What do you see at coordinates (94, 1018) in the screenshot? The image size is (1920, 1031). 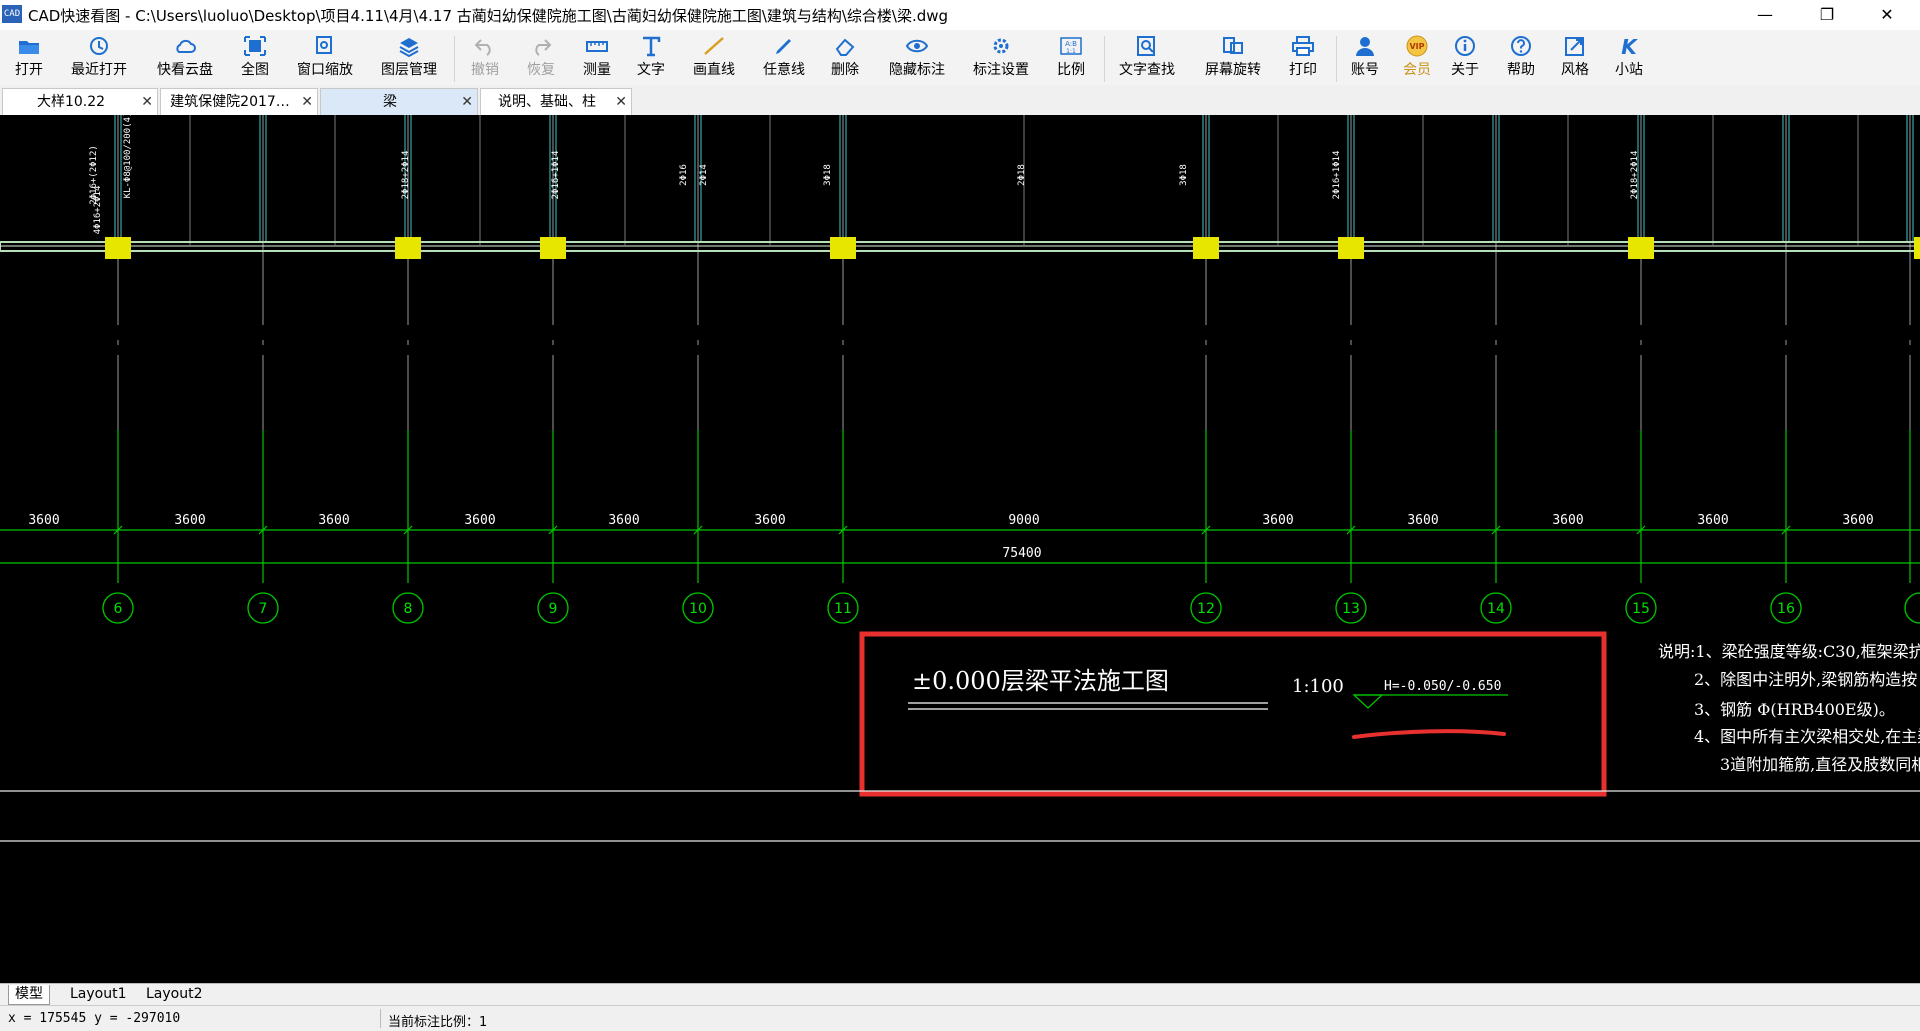 I see `cursor-coordinates: x = 175545 y = -297010` at bounding box center [94, 1018].